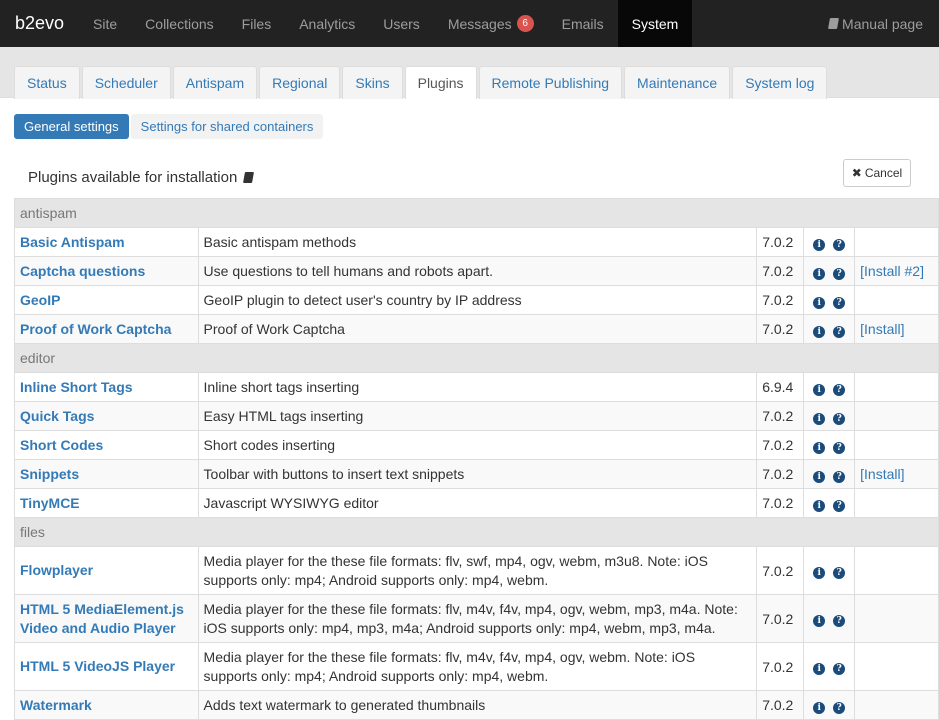 This screenshot has width=939, height=720. I want to click on nav-item-label: Collections, so click(179, 23).